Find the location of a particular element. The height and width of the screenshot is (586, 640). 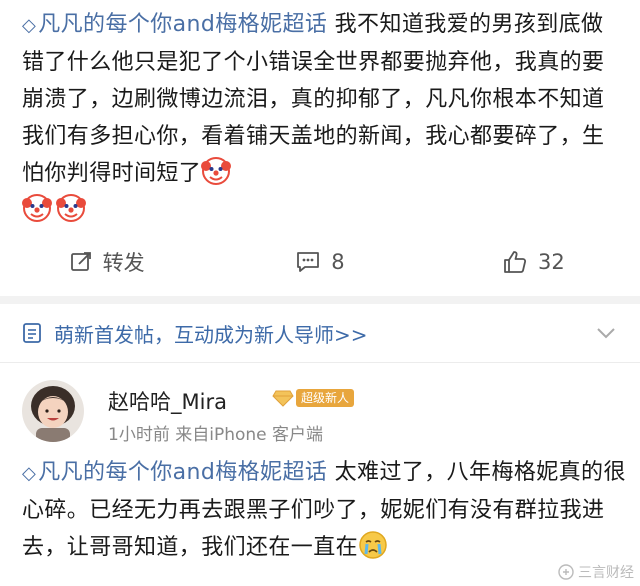

document-icon is located at coordinates (32, 333).